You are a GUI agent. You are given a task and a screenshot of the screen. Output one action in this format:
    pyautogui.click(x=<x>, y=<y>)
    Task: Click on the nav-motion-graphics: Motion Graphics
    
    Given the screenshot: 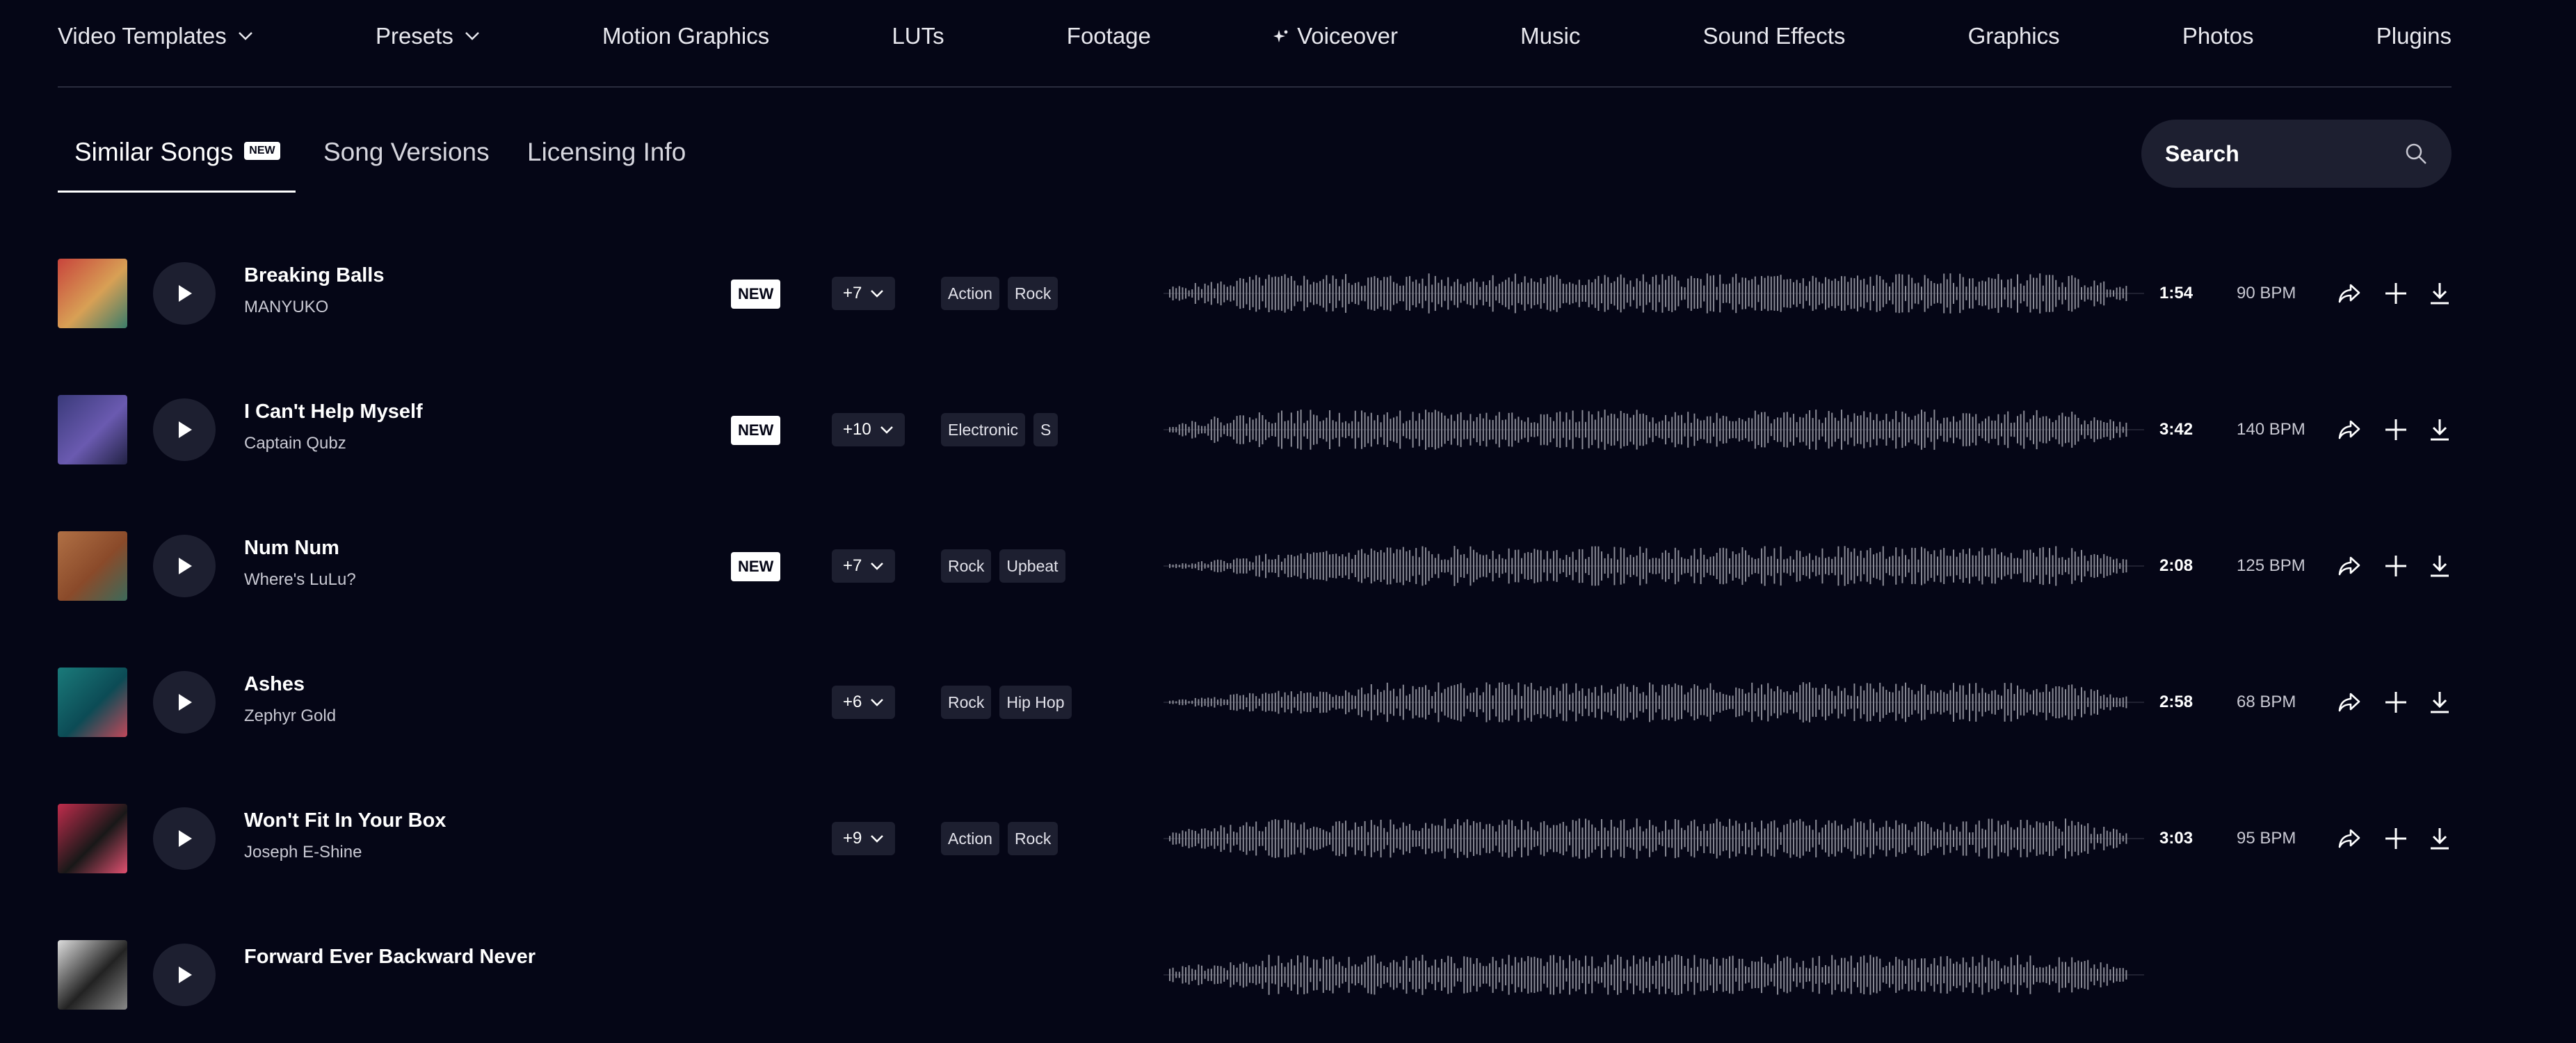 What is the action you would take?
    pyautogui.click(x=685, y=36)
    